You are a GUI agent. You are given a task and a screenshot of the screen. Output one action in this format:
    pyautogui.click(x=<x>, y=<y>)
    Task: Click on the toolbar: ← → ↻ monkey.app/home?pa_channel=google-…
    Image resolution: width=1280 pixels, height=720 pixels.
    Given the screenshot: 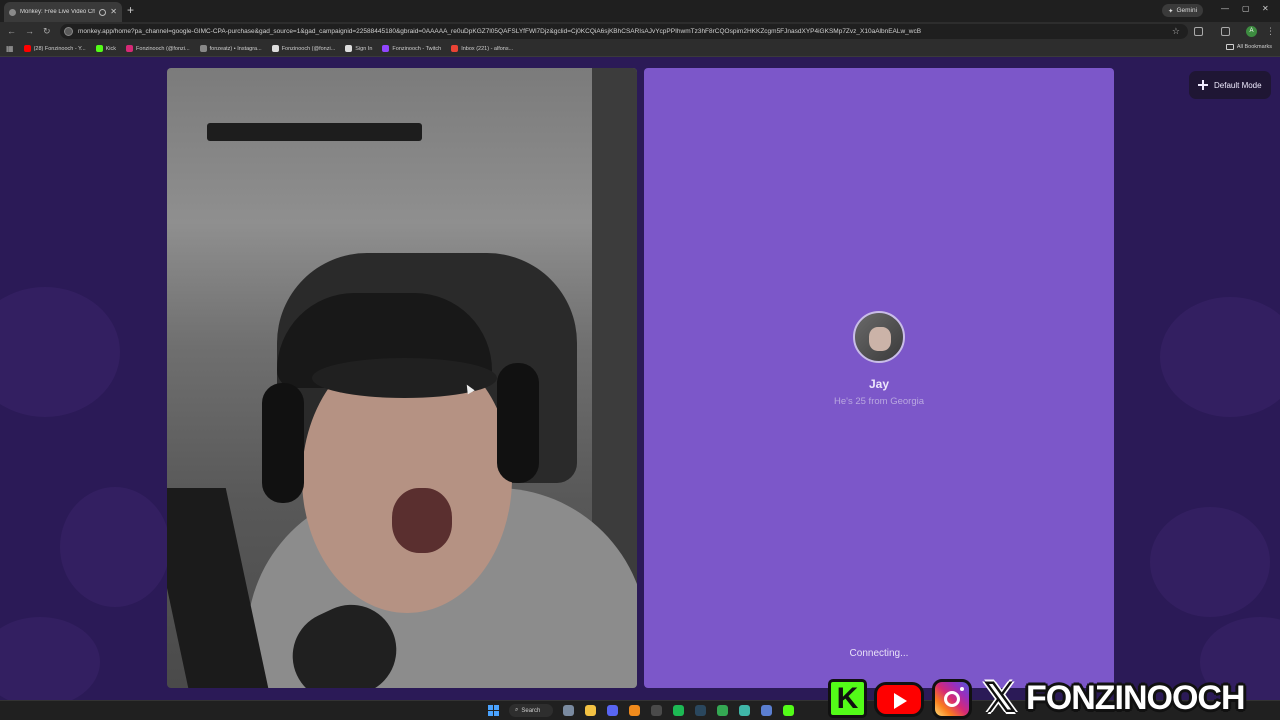 What is the action you would take?
    pyautogui.click(x=640, y=31)
    